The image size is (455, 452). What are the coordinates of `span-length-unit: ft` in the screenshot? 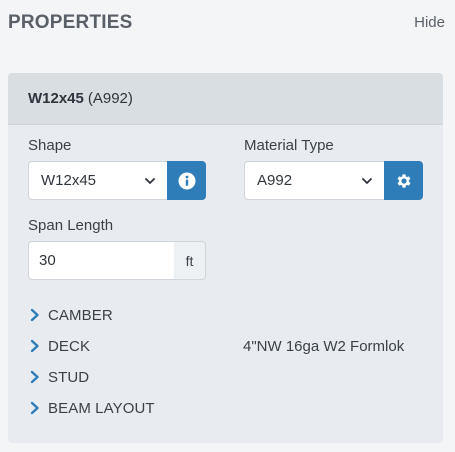 It's located at (190, 260).